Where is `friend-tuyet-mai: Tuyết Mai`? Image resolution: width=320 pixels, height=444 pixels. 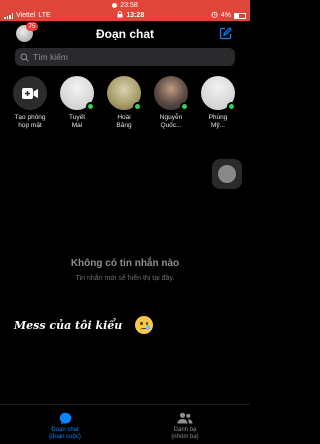 friend-tuyet-mai: Tuyết Mai is located at coordinates (77, 103).